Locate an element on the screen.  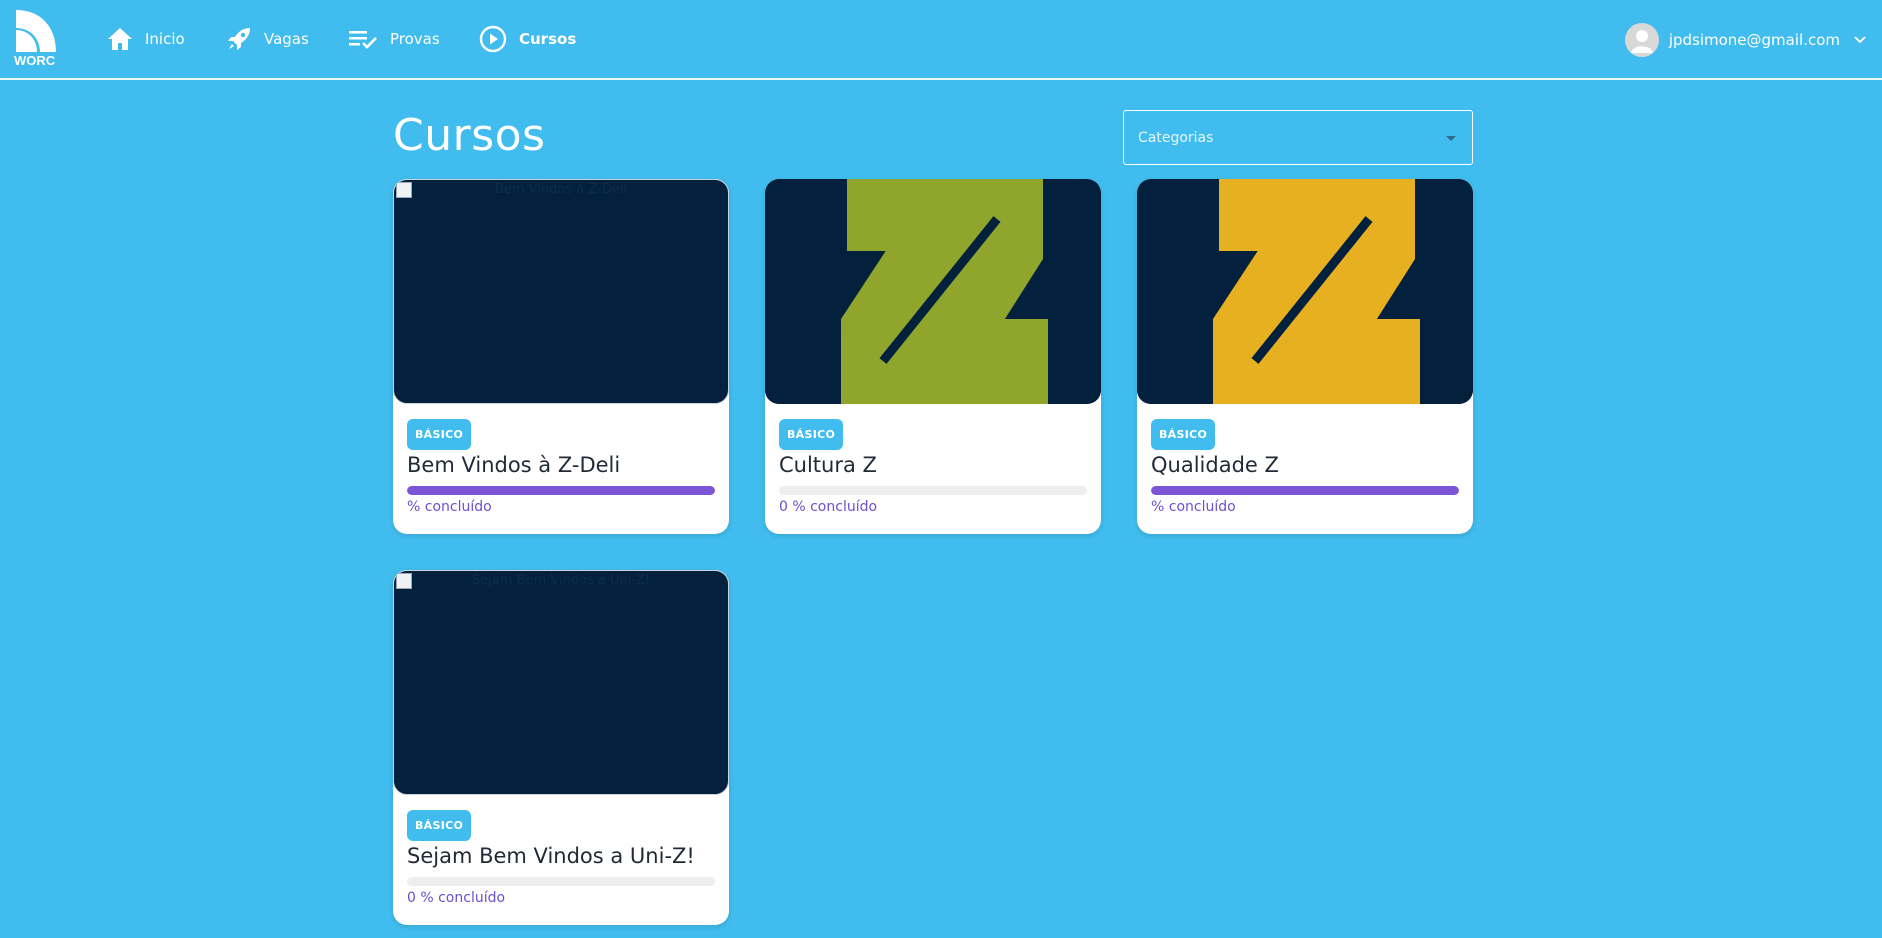
home-icon is located at coordinates (120, 39).